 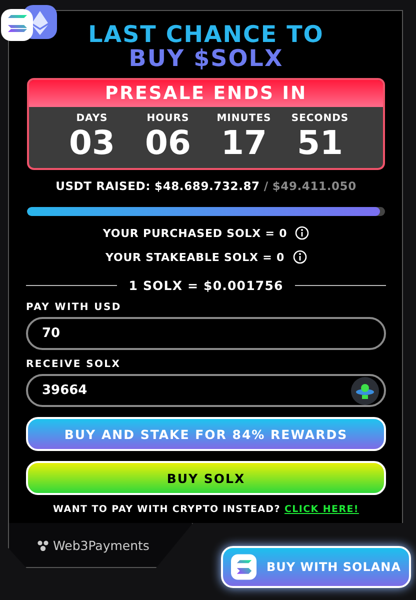 I want to click on headline: LAST CHANCE TO, so click(x=206, y=35).